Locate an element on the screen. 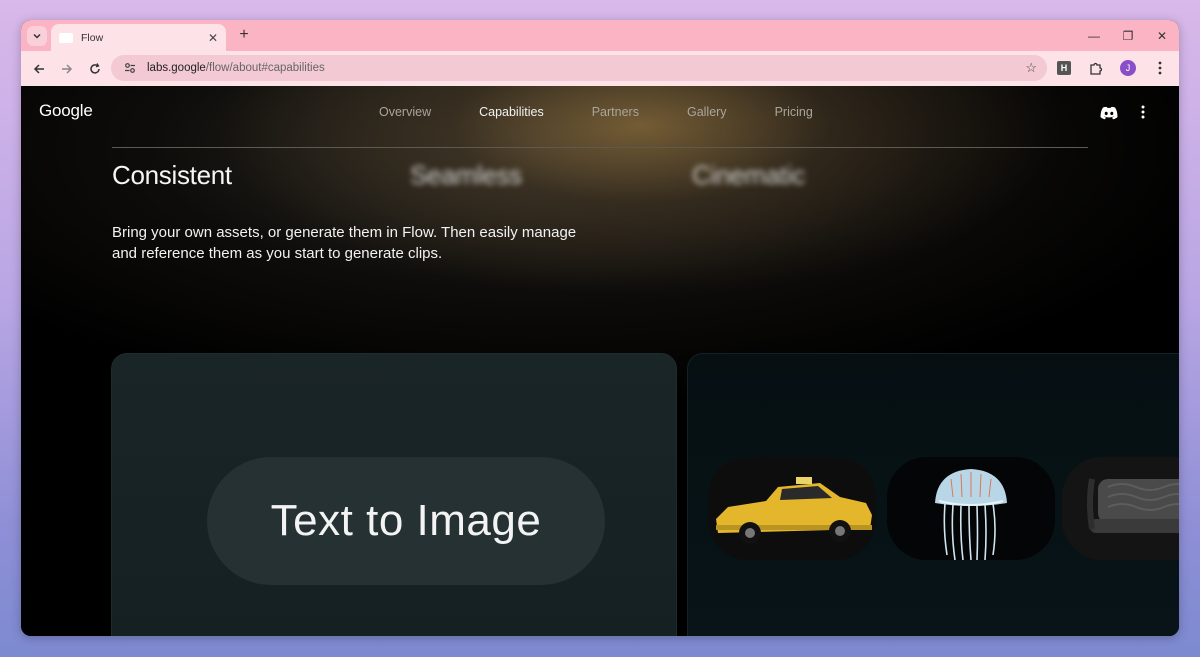 This screenshot has width=1200, height=657. restore-icon: ❐ is located at coordinates (1128, 35).